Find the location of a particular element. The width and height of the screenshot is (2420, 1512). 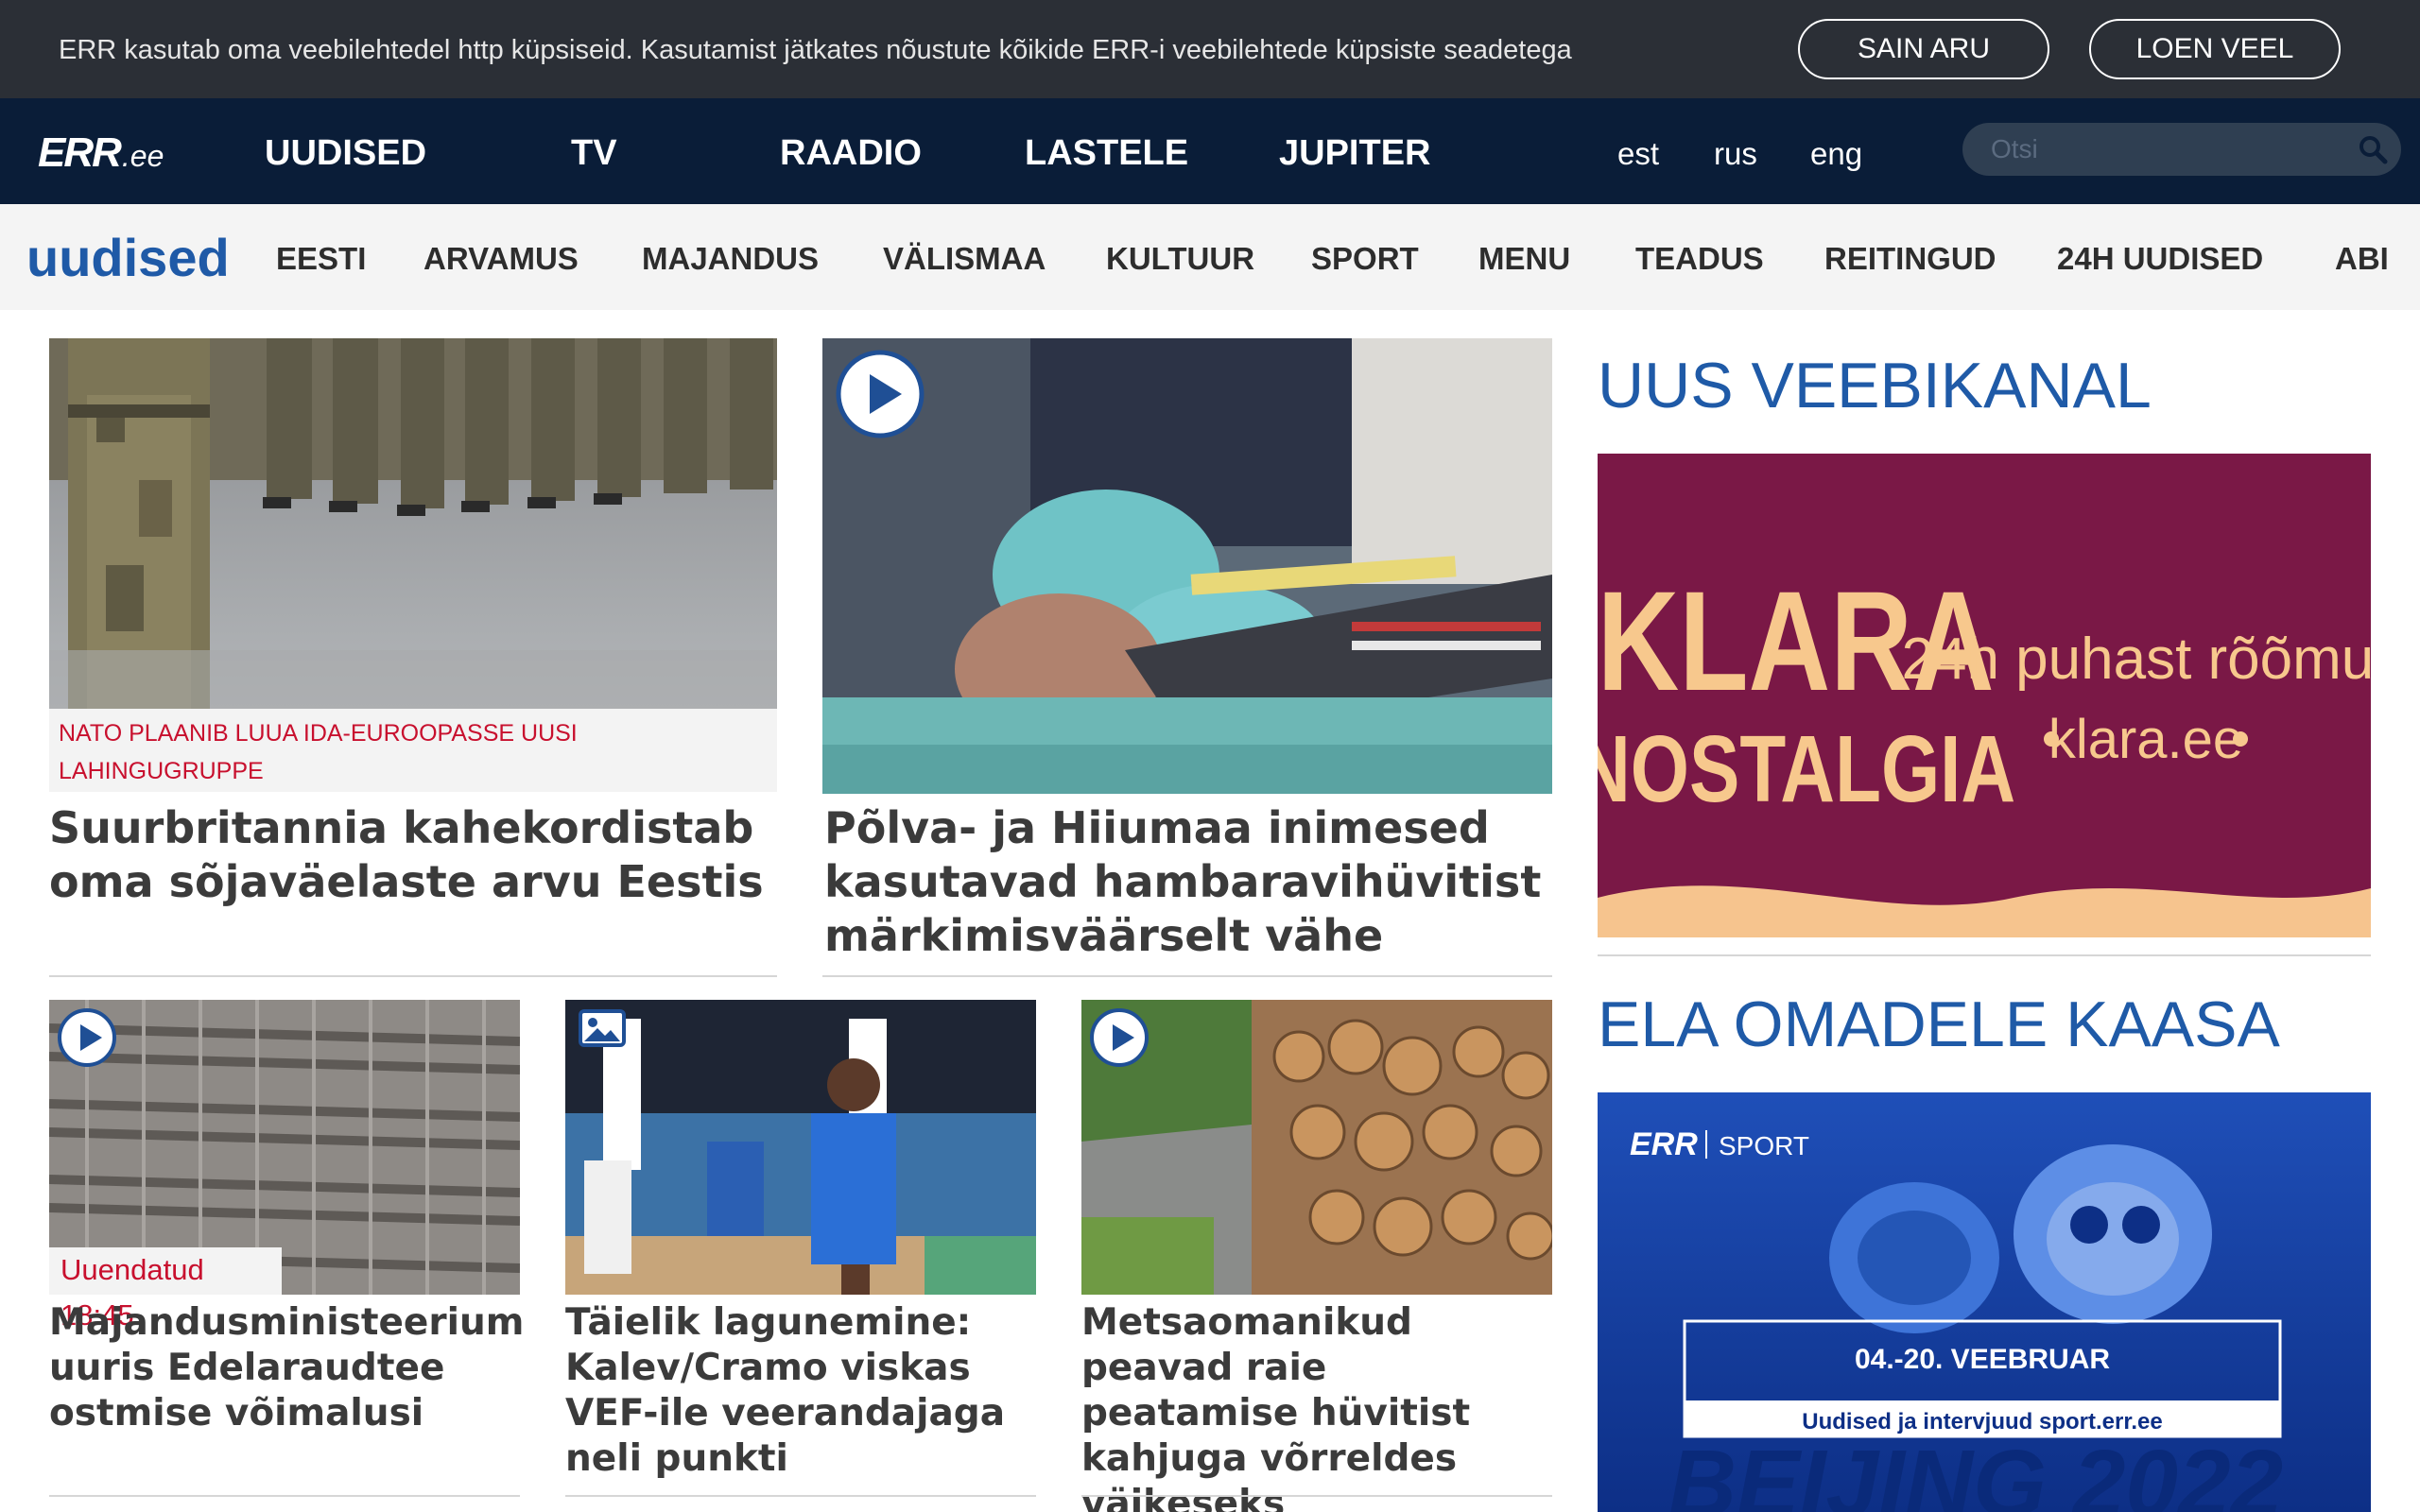

section-eesti: EESTI is located at coordinates (321, 259).